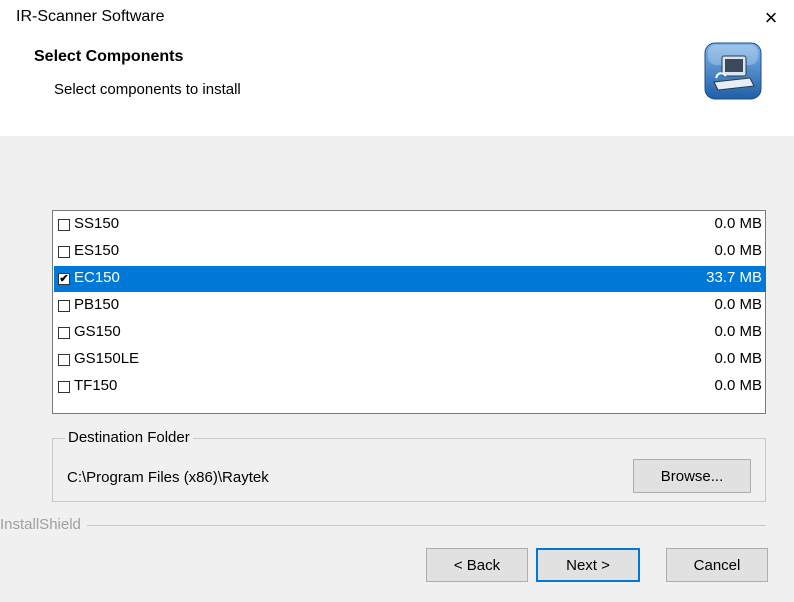 Image resolution: width=794 pixels, height=602 pixels. Describe the element at coordinates (107, 358) in the screenshot. I see `component-name: GS150LE` at that location.